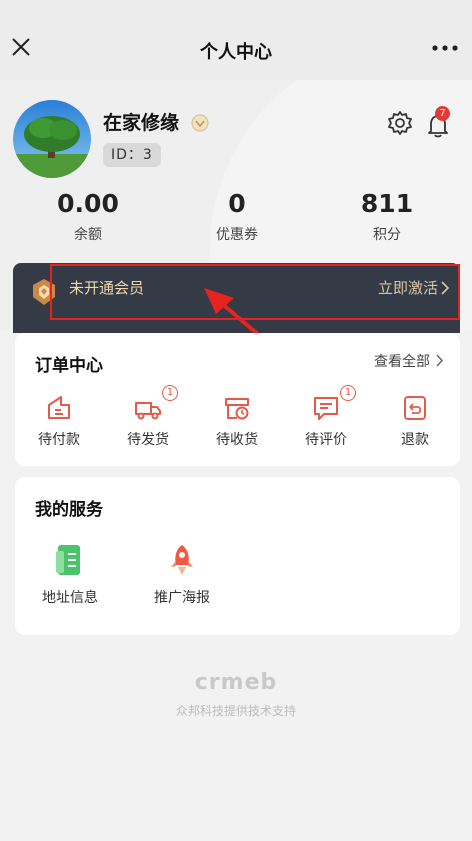 Image resolution: width=472 pixels, height=841 pixels. I want to click on order-center-title: 订单中心, so click(69, 366).